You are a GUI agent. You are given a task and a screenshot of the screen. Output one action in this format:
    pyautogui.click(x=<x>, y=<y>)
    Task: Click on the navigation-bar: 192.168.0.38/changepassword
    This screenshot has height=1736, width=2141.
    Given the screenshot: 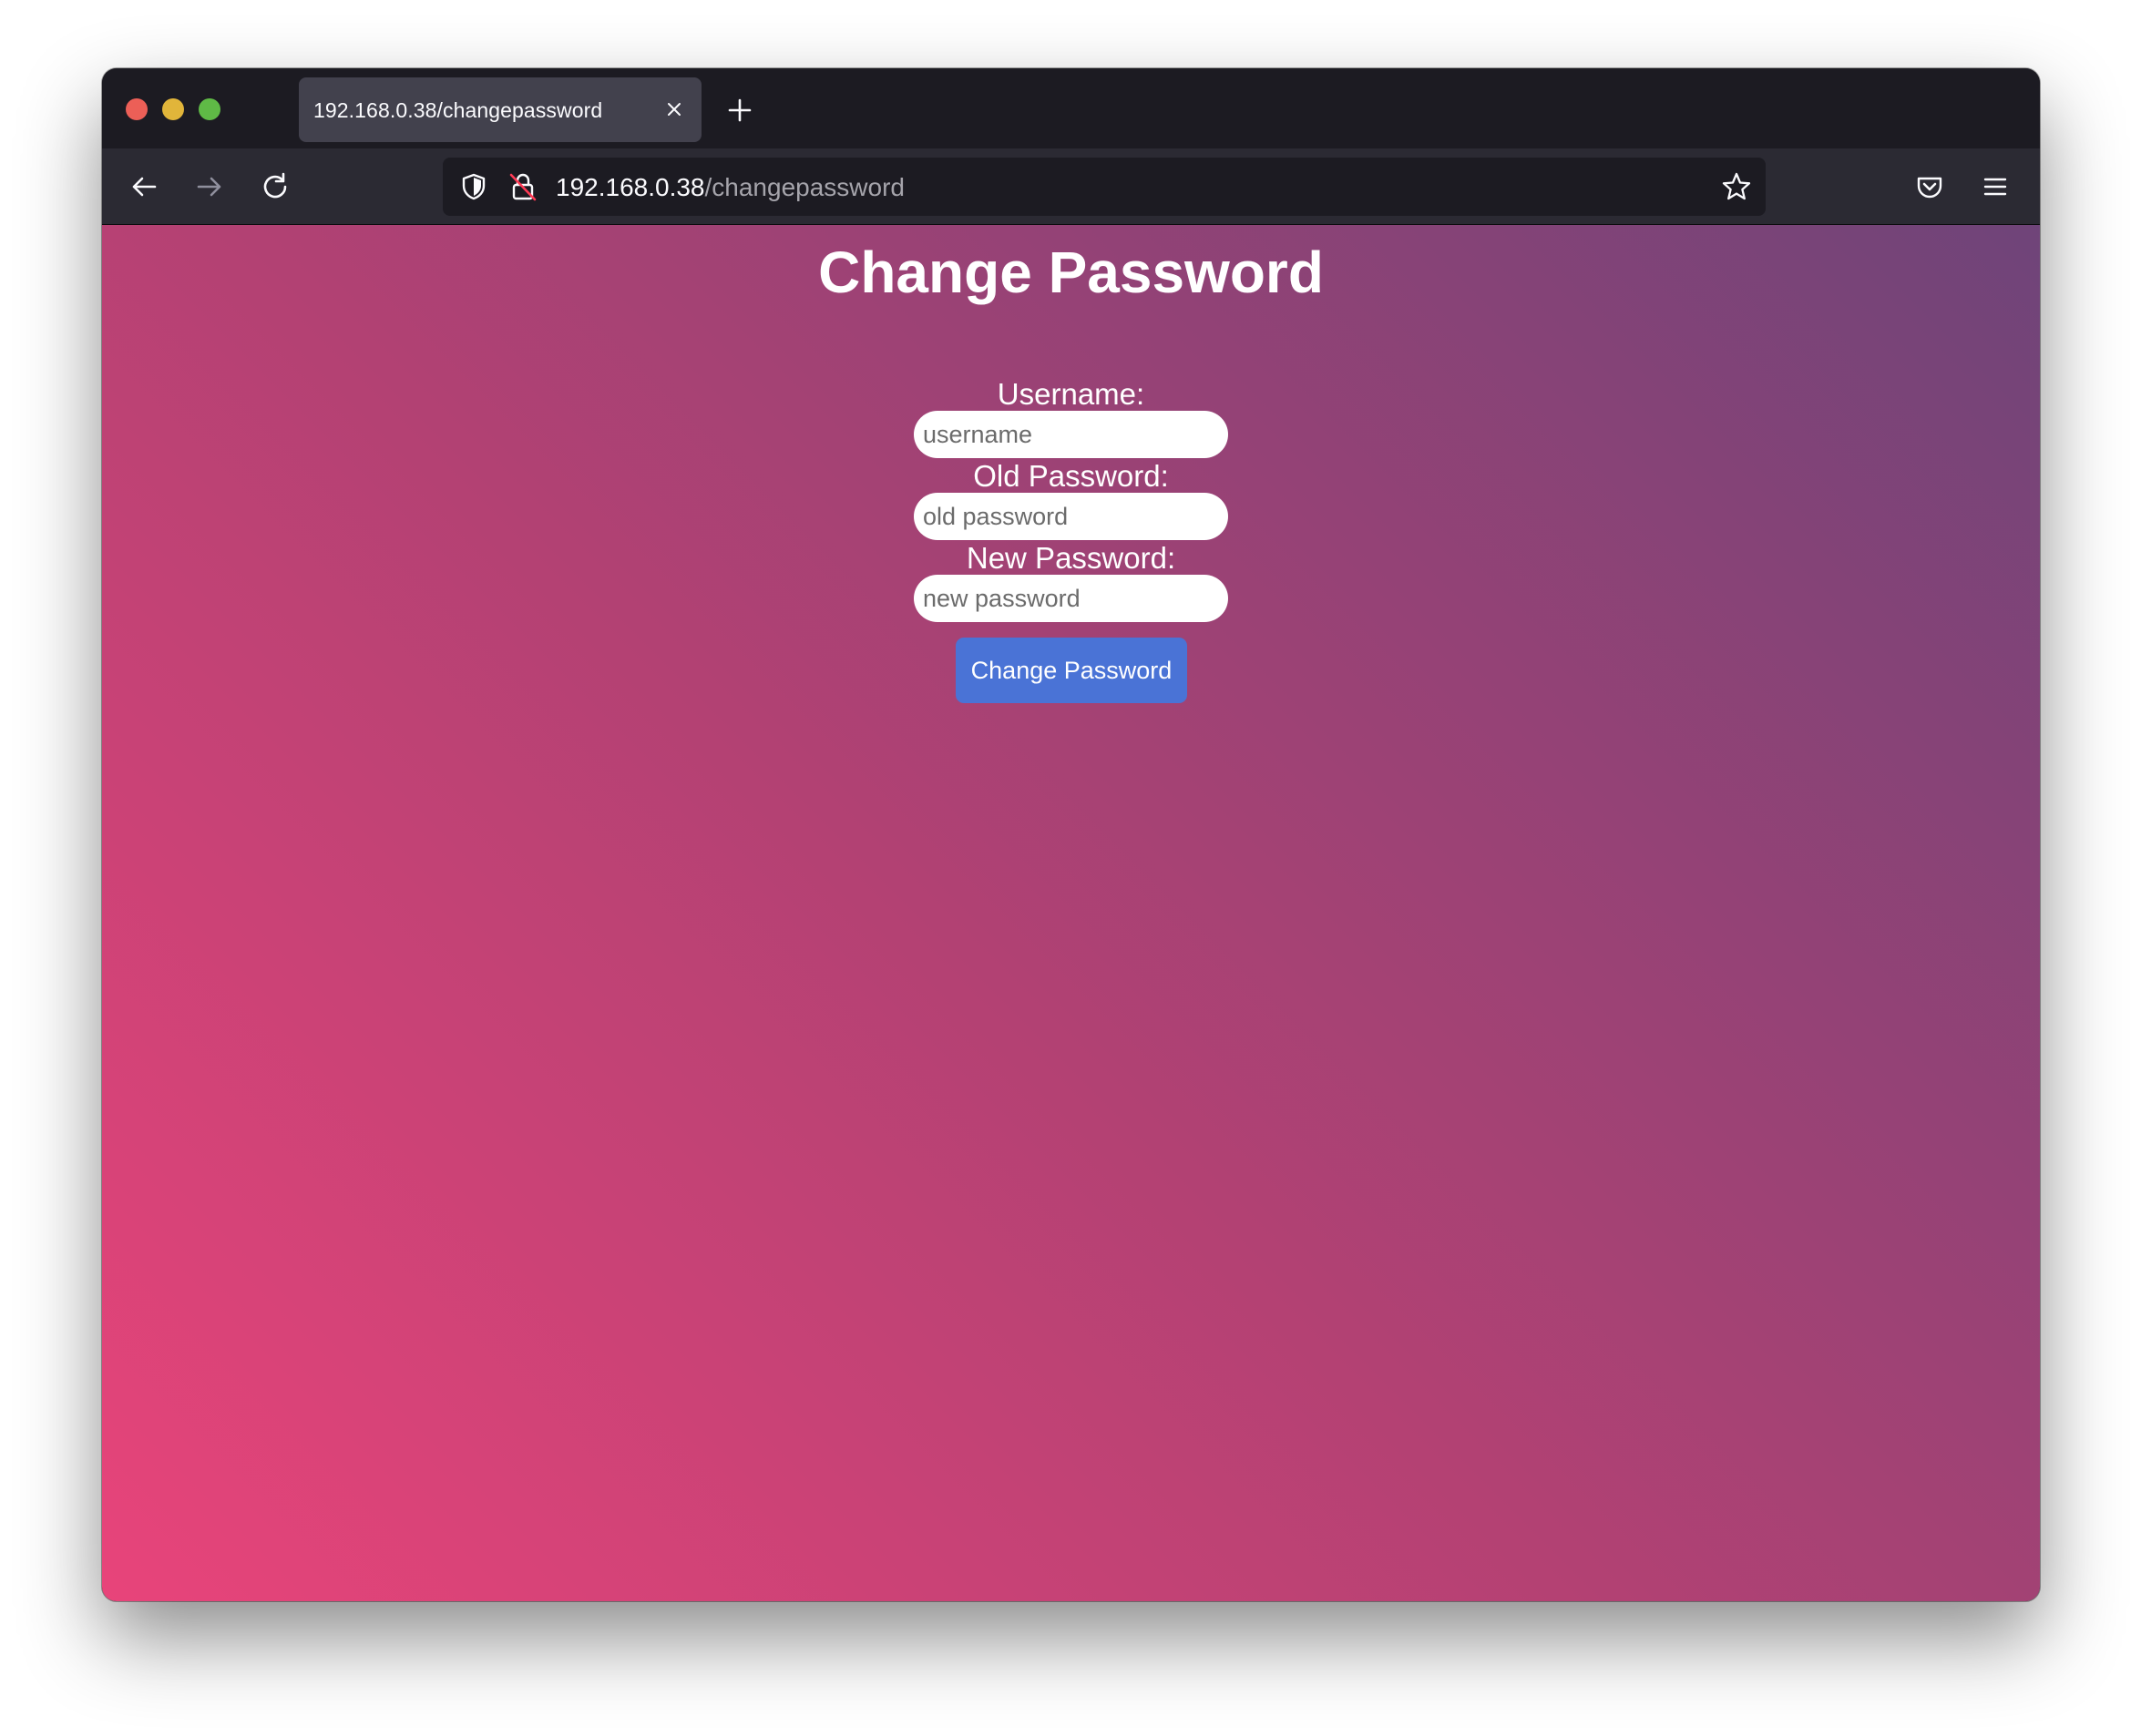 What is the action you would take?
    pyautogui.click(x=1071, y=187)
    